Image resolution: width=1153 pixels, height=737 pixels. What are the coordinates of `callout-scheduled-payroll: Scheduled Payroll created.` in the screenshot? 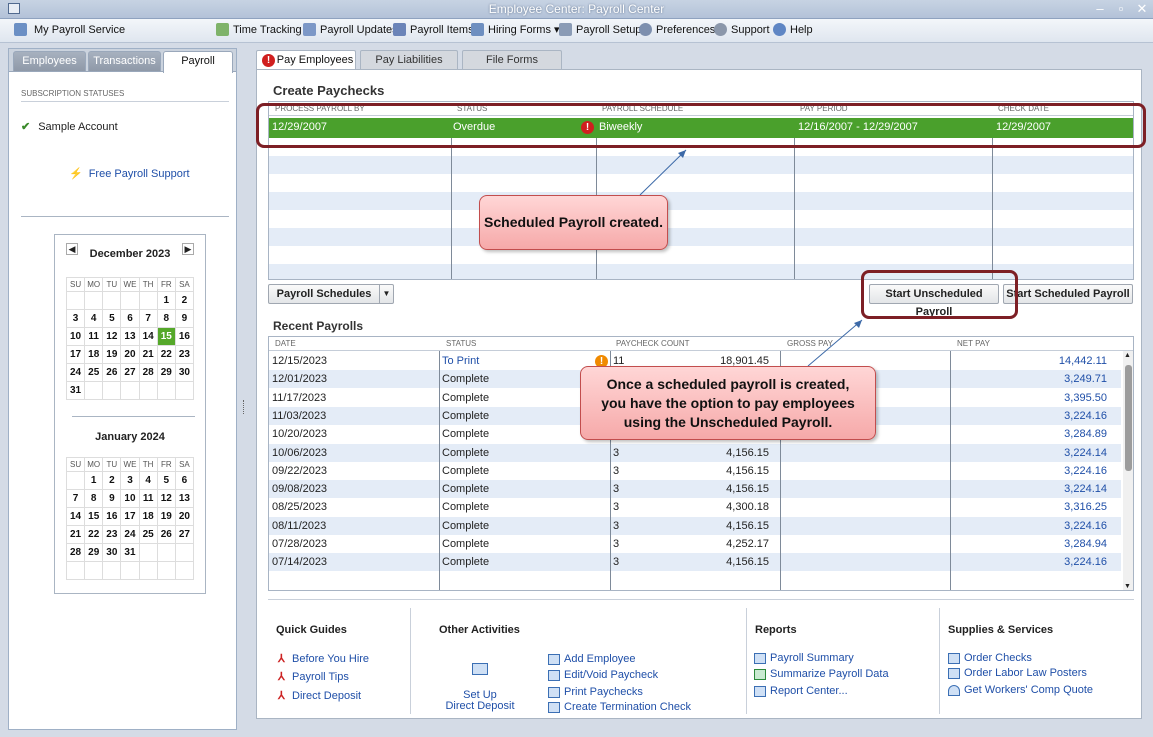 It's located at (573, 222).